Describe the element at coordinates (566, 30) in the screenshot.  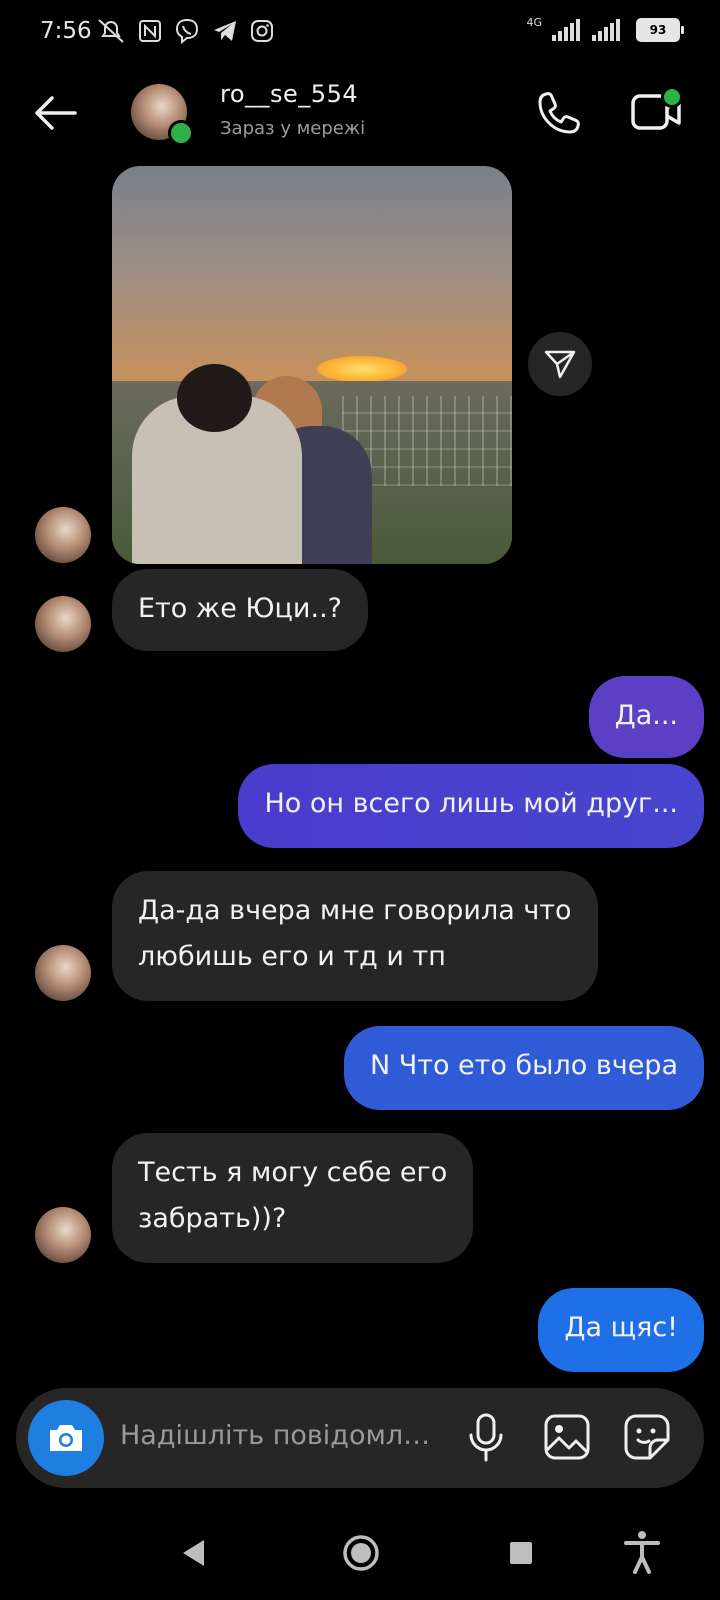
I see `signal-icon` at that location.